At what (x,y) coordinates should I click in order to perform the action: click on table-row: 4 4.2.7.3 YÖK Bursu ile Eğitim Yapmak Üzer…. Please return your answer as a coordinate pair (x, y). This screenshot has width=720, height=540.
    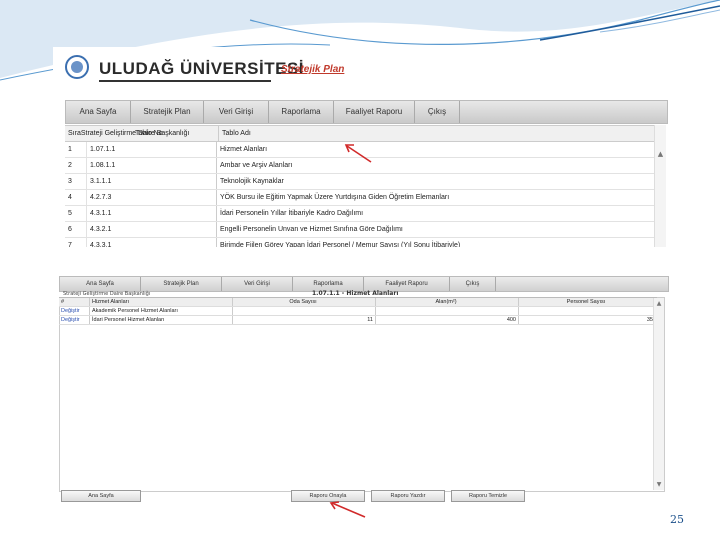
    Looking at the image, I should click on (359, 198).